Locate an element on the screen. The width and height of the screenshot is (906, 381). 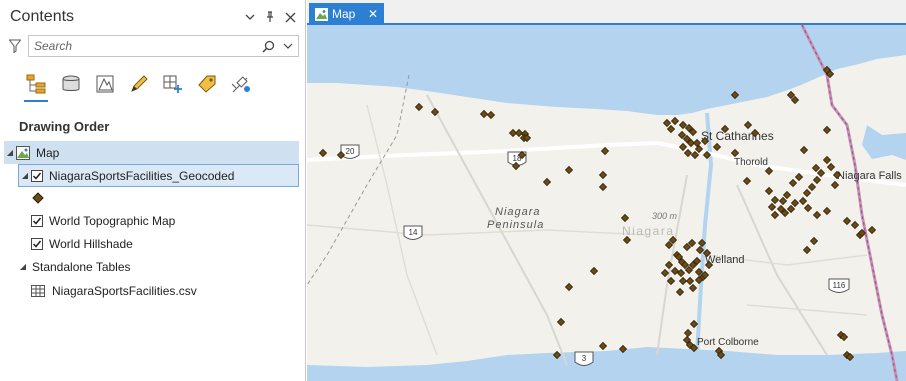
point-symbol-icon is located at coordinates (38, 198).